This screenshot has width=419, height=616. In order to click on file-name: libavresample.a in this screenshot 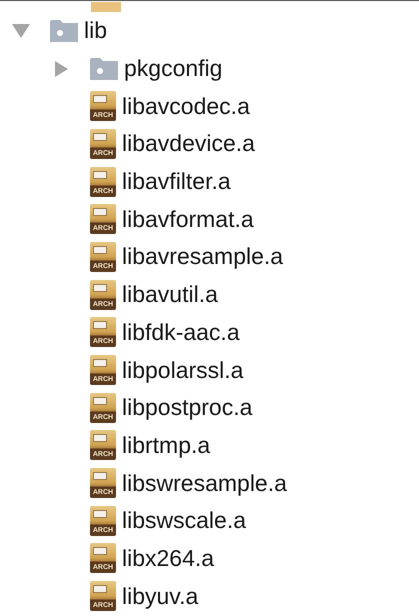, I will do `click(203, 256)`.